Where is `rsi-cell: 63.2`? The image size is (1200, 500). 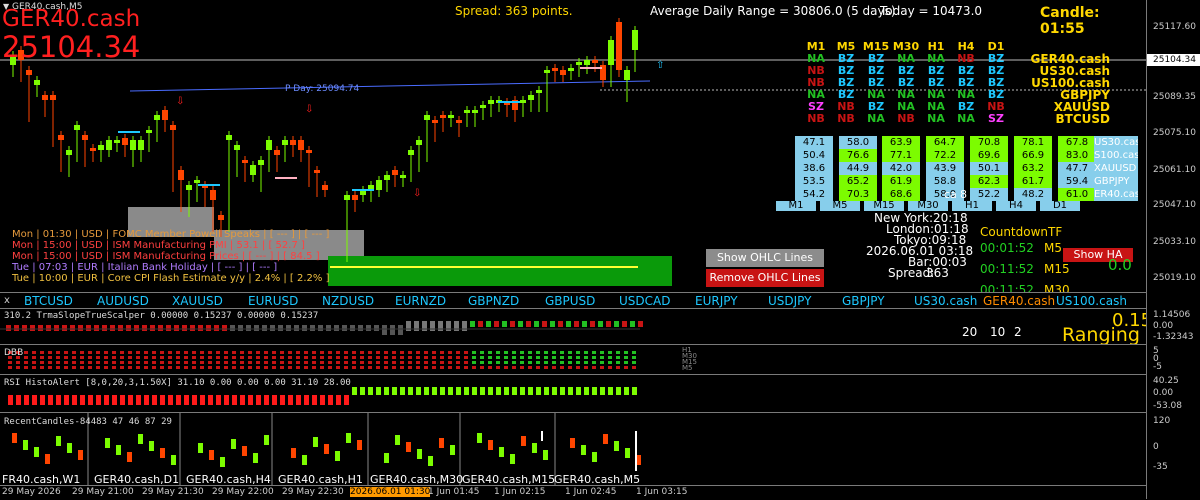 rsi-cell: 63.2 is located at coordinates (1033, 168).